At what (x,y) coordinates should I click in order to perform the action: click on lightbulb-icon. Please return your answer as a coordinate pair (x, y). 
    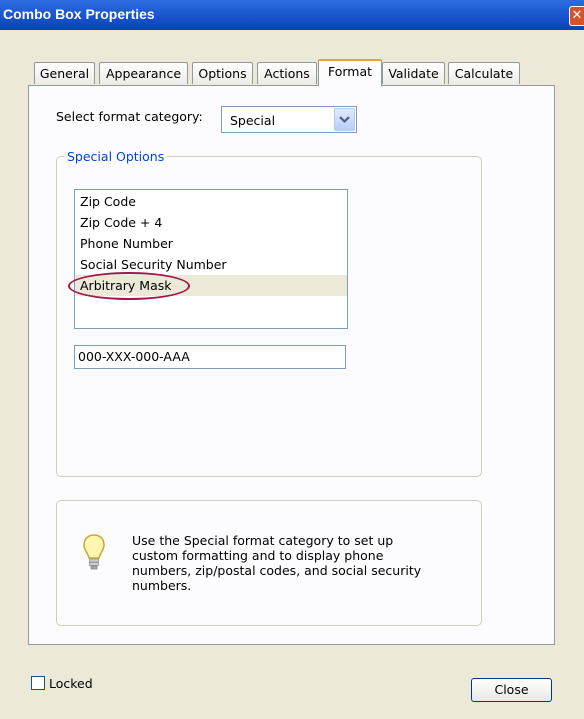
    Looking at the image, I should click on (94, 552).